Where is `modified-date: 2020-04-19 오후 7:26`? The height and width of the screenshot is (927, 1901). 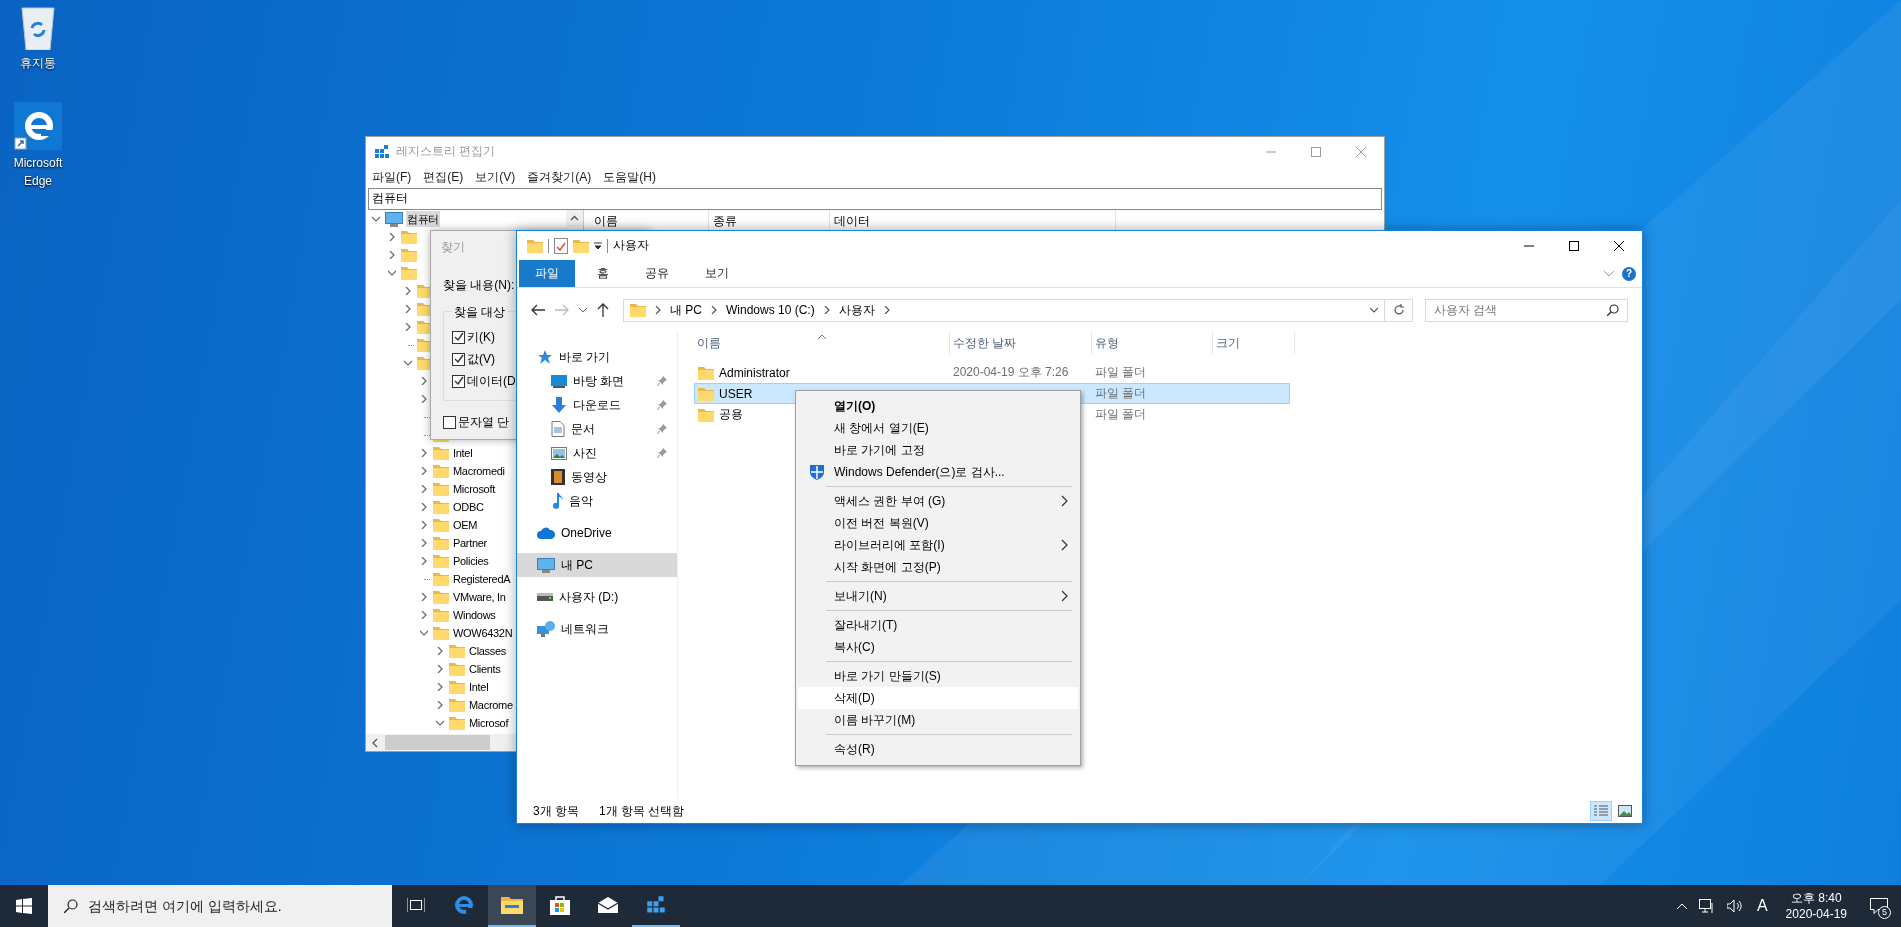 modified-date: 2020-04-19 오후 7:26 is located at coordinates (1011, 372).